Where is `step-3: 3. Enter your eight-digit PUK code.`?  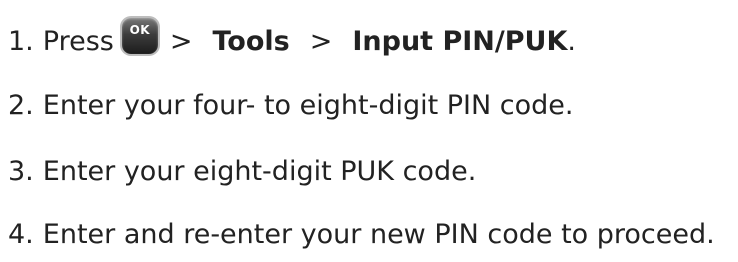
step-3: 3. Enter your eight-digit PUK code. is located at coordinates (242, 172).